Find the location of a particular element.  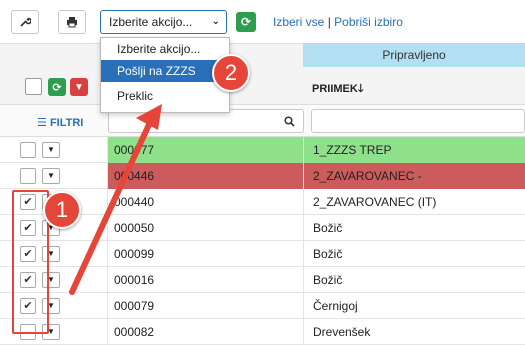

annotation-arrow is located at coordinates (115, 199).